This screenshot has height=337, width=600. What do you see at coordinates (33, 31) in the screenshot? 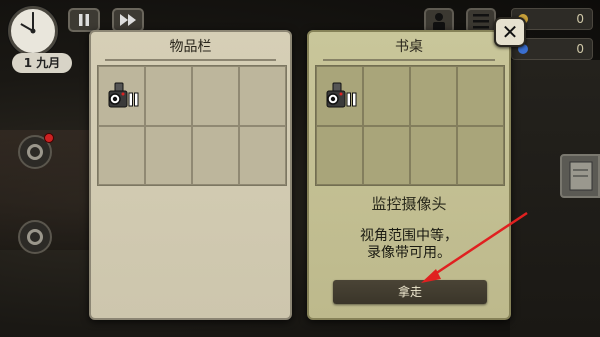
I see `clock-icon` at bounding box center [33, 31].